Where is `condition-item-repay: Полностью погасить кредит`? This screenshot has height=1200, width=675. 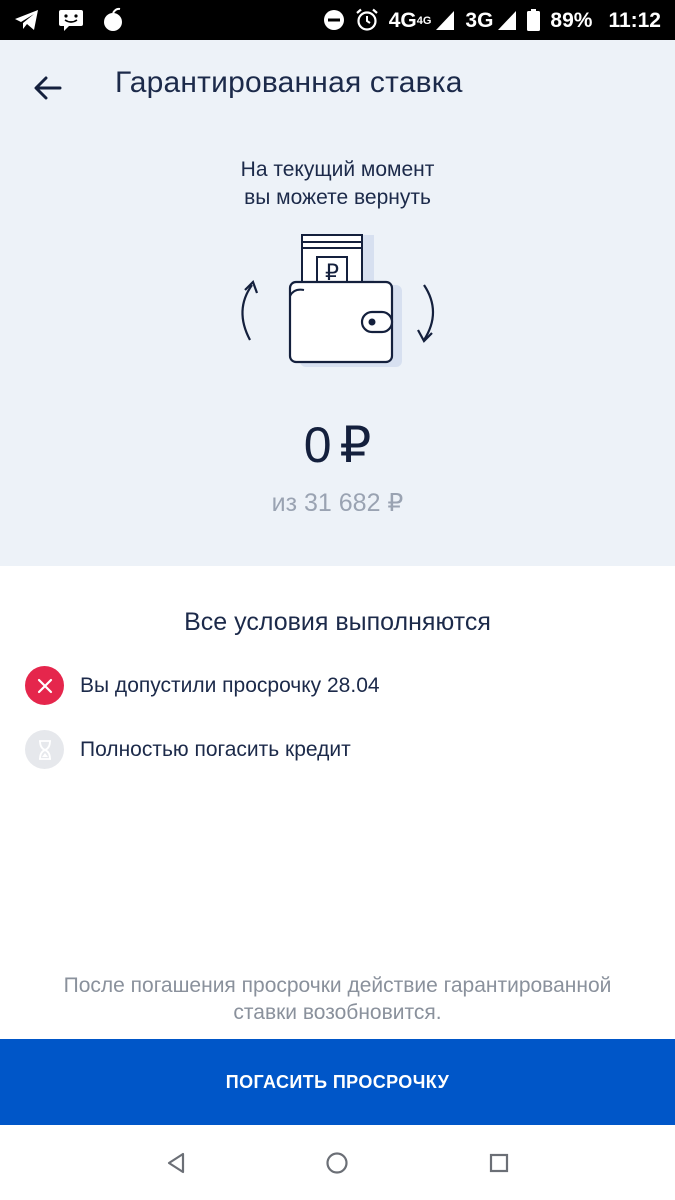
condition-item-repay: Полностью погасить кредит is located at coordinates (188, 749).